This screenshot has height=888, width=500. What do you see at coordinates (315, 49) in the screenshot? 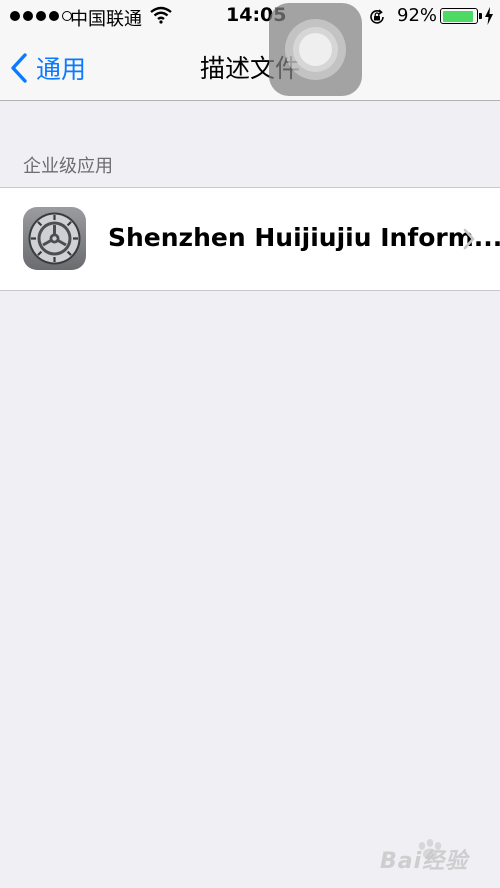
I see `assistive-touch-button` at bounding box center [315, 49].